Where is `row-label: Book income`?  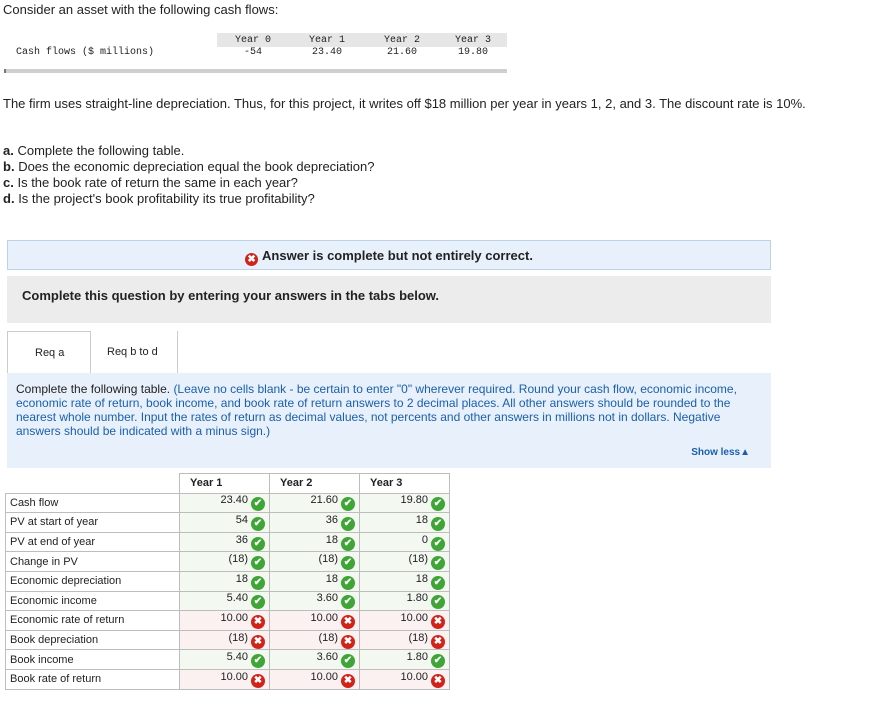
row-label: Book income is located at coordinates (92, 659).